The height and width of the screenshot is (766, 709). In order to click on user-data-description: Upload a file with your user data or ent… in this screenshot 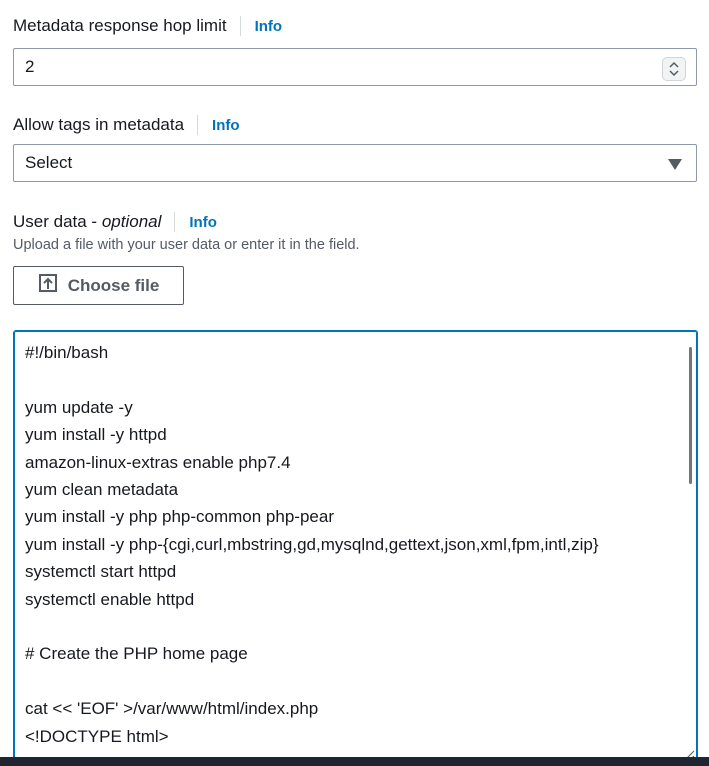, I will do `click(186, 245)`.